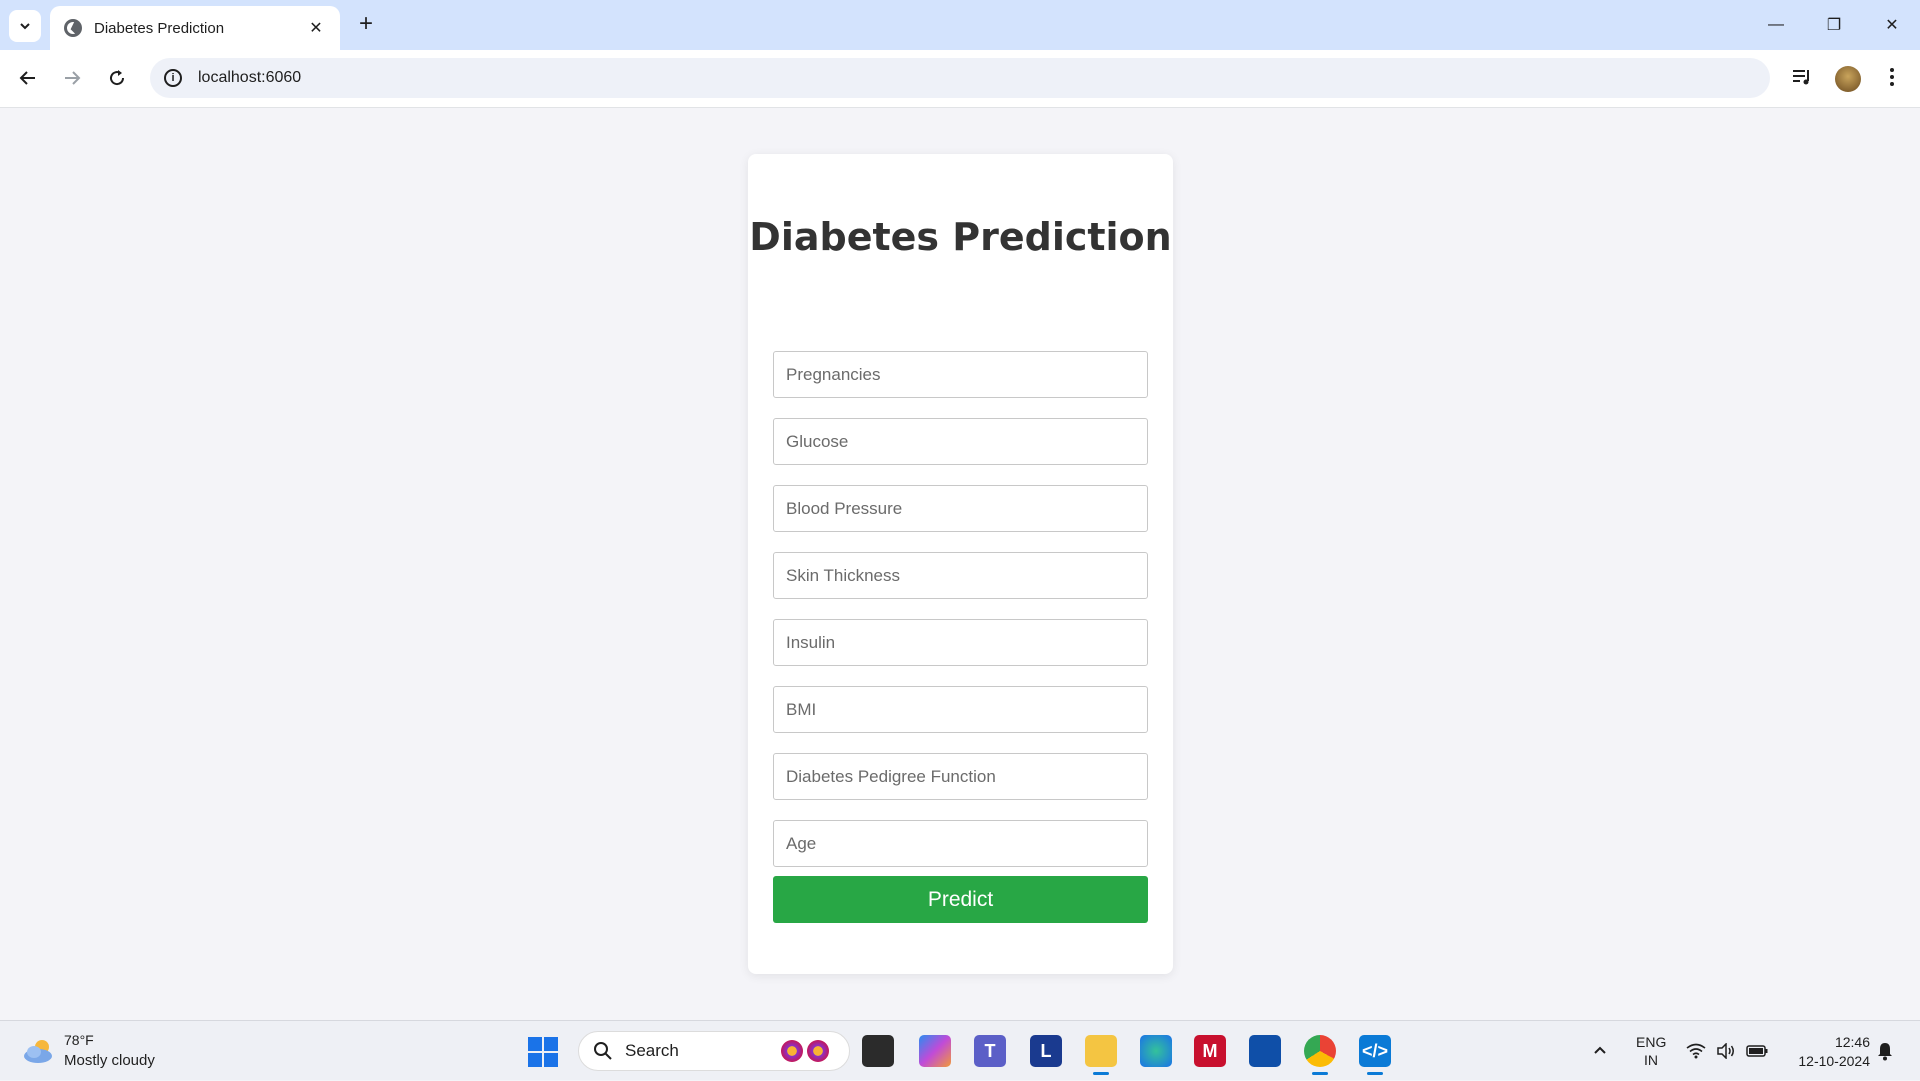  What do you see at coordinates (990, 1051) in the screenshot?
I see `teams-icon: T` at bounding box center [990, 1051].